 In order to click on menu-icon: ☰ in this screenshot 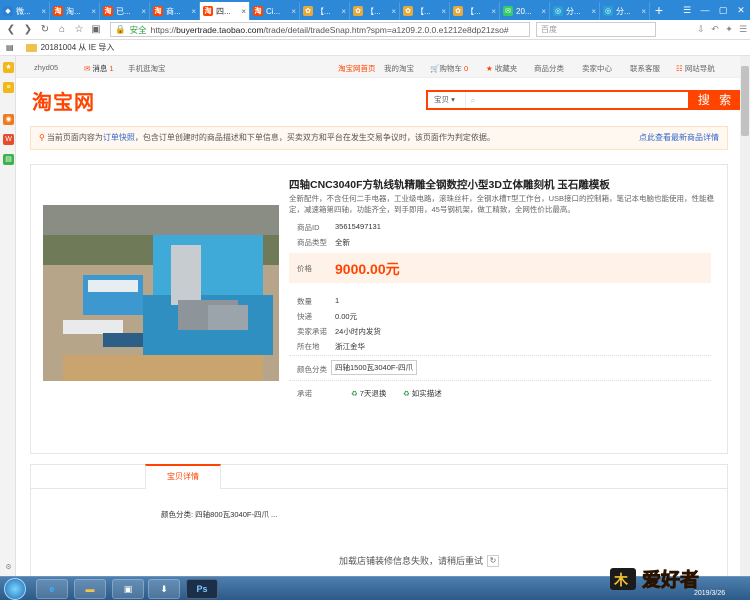, I will do `click(743, 29)`.